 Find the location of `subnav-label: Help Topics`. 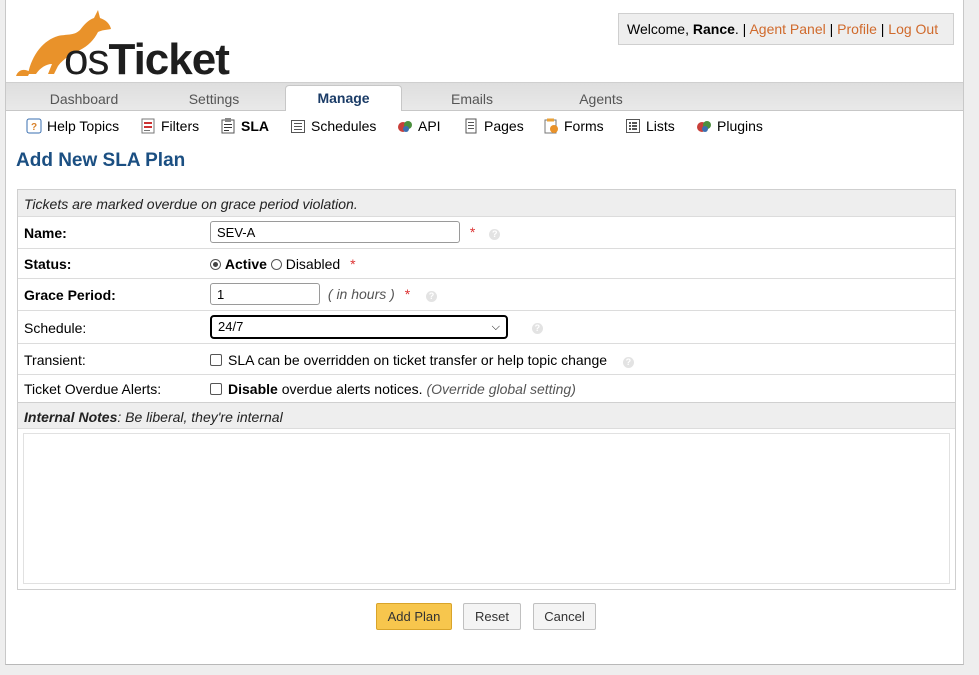

subnav-label: Help Topics is located at coordinates (83, 126).